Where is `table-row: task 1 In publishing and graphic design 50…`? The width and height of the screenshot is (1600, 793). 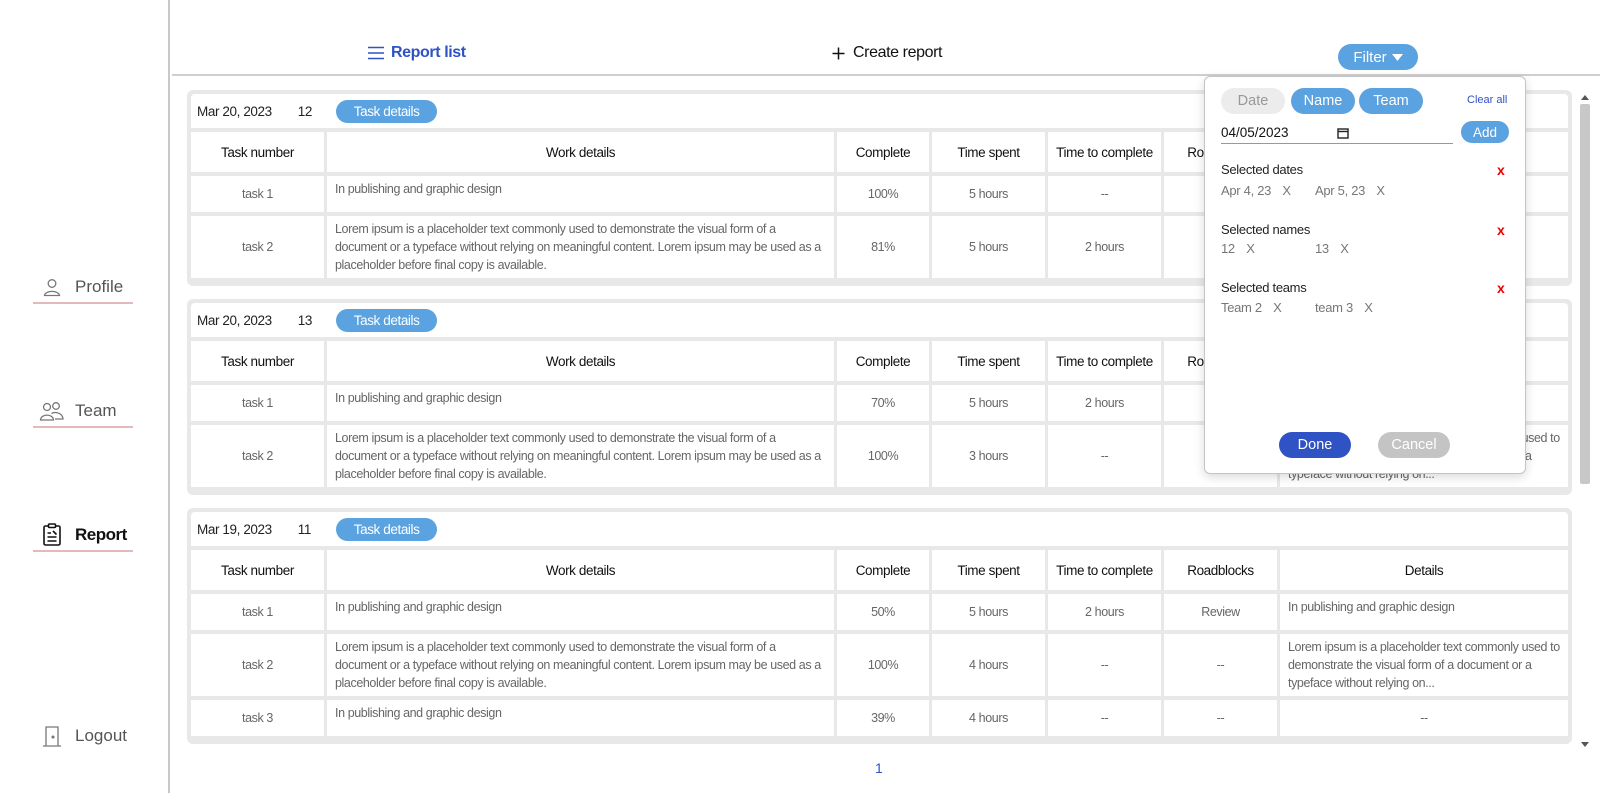 table-row: task 1 In publishing and graphic design 50… is located at coordinates (879, 612).